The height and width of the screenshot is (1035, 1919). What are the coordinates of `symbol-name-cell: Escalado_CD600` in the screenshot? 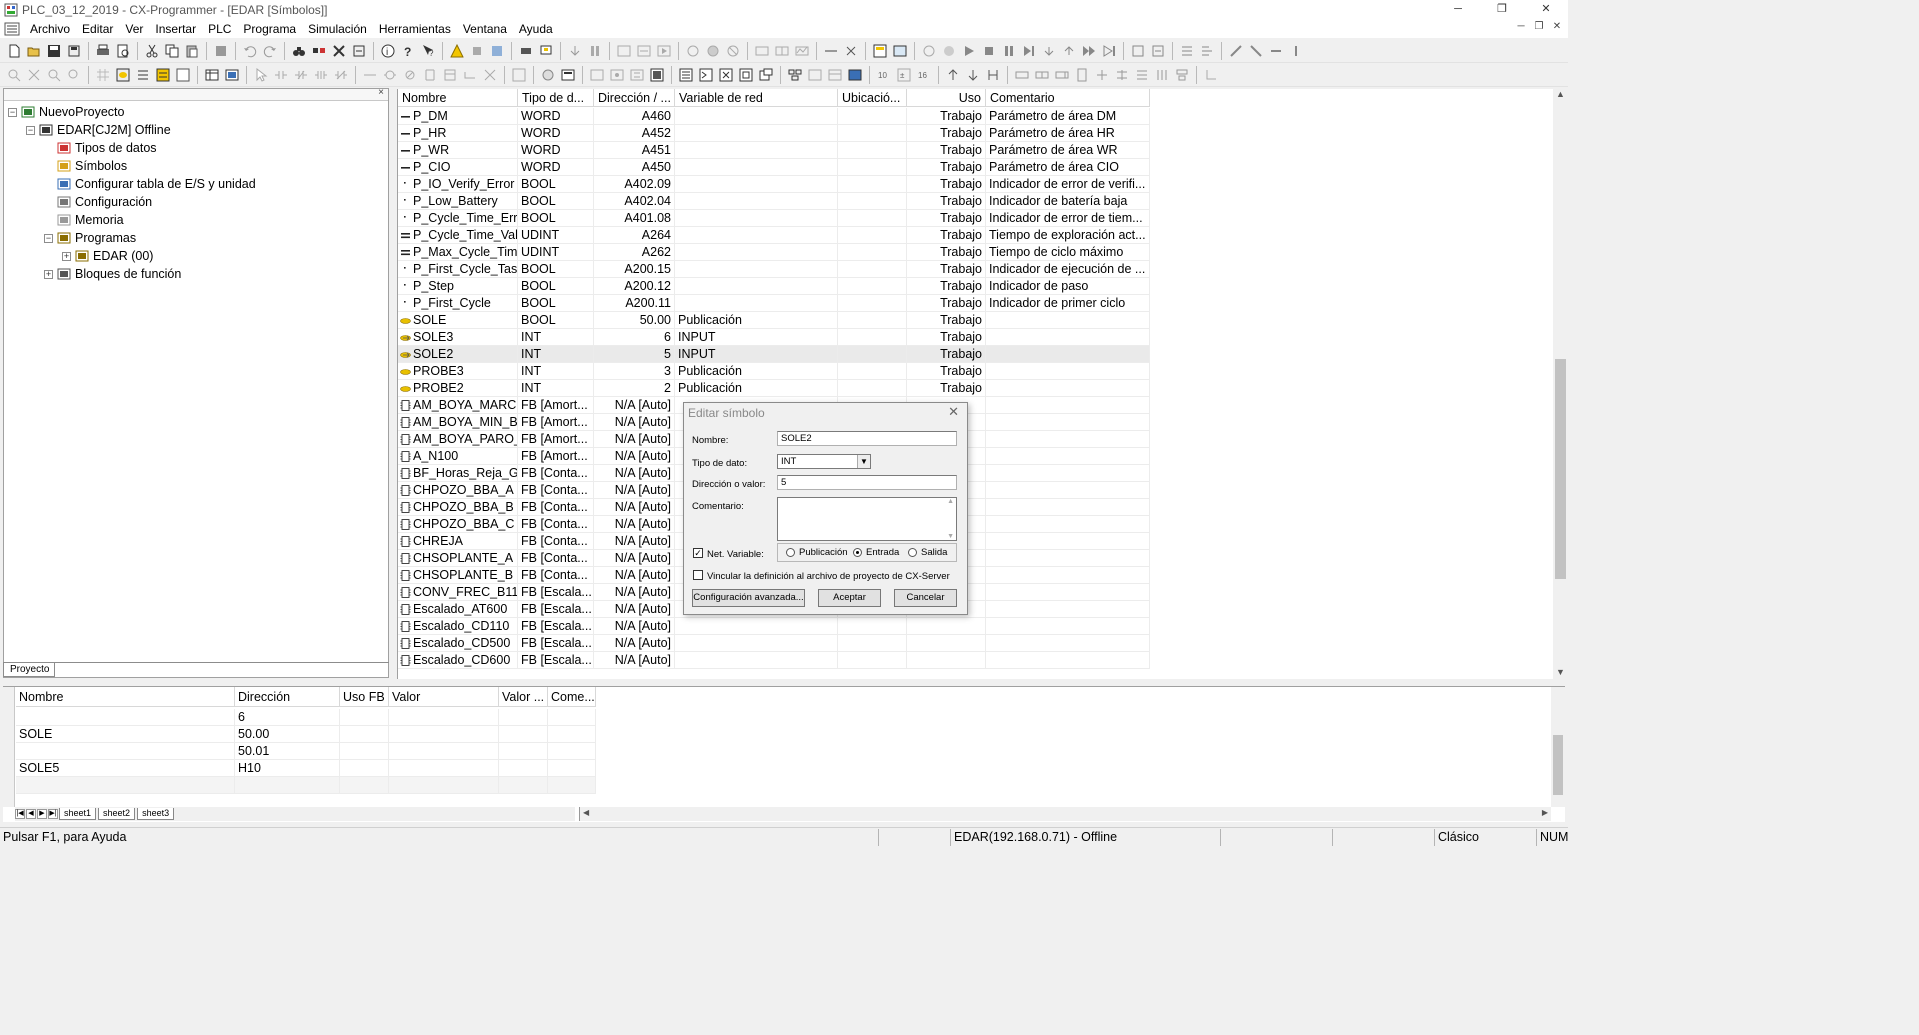 It's located at (458, 660).